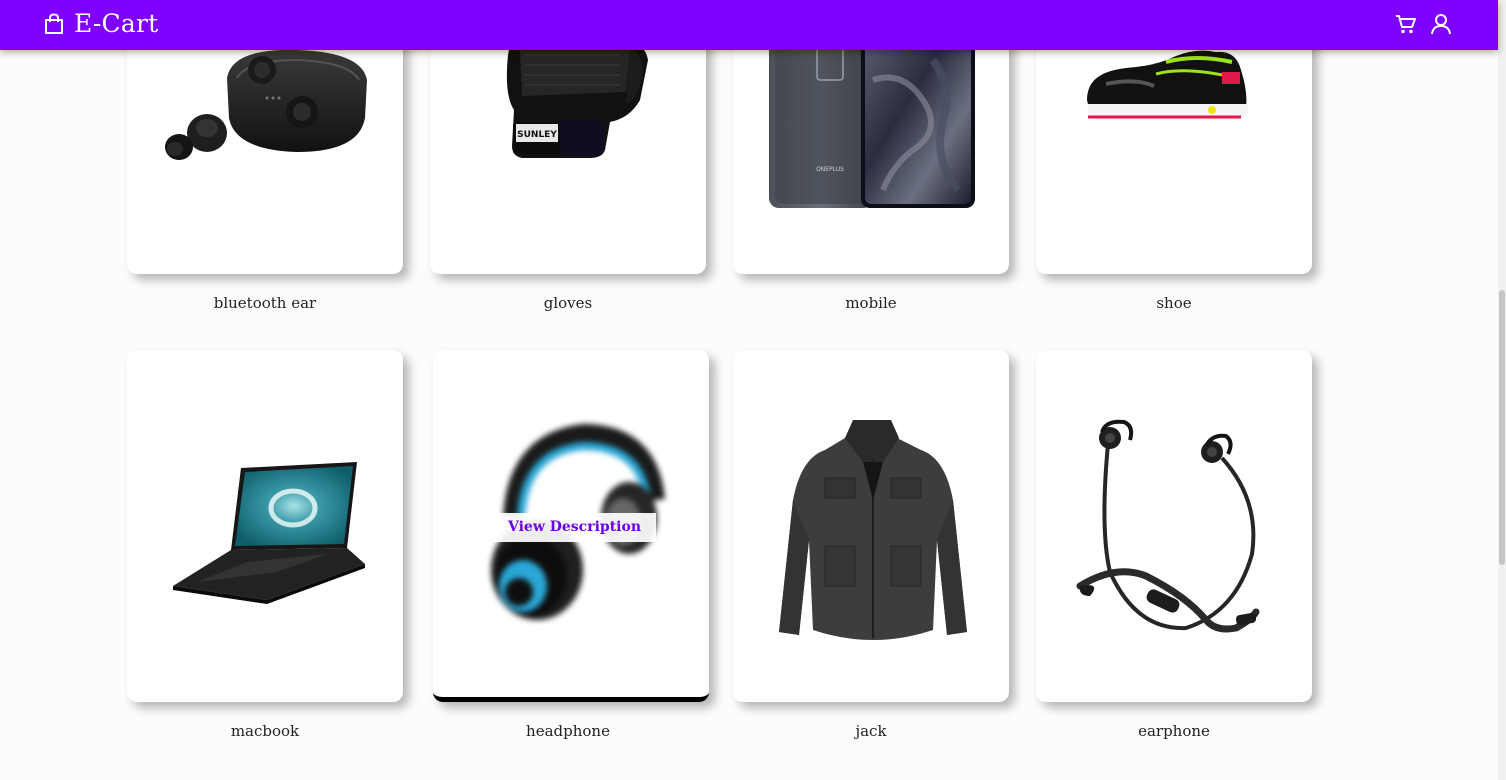  Describe the element at coordinates (1174, 303) in the screenshot. I see `product-label: shoe` at that location.